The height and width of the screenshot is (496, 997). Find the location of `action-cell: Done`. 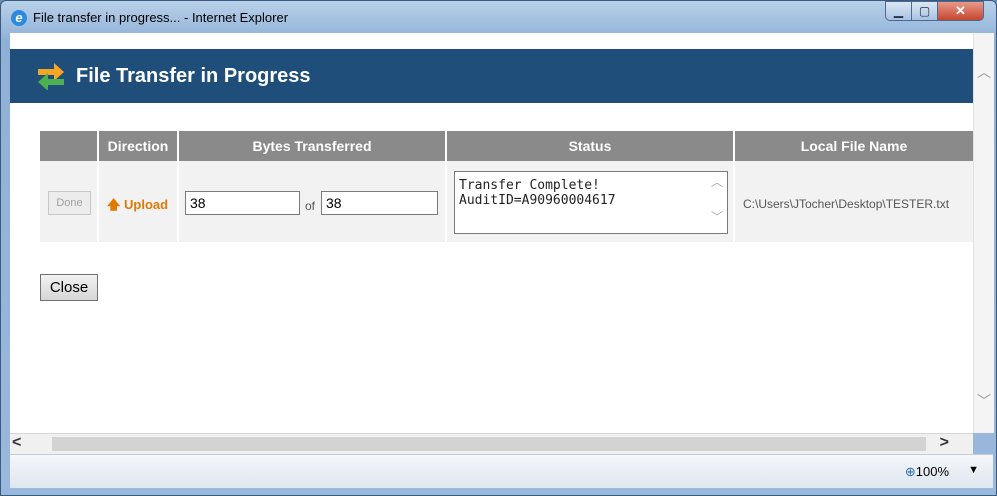

action-cell: Done is located at coordinates (69, 201).